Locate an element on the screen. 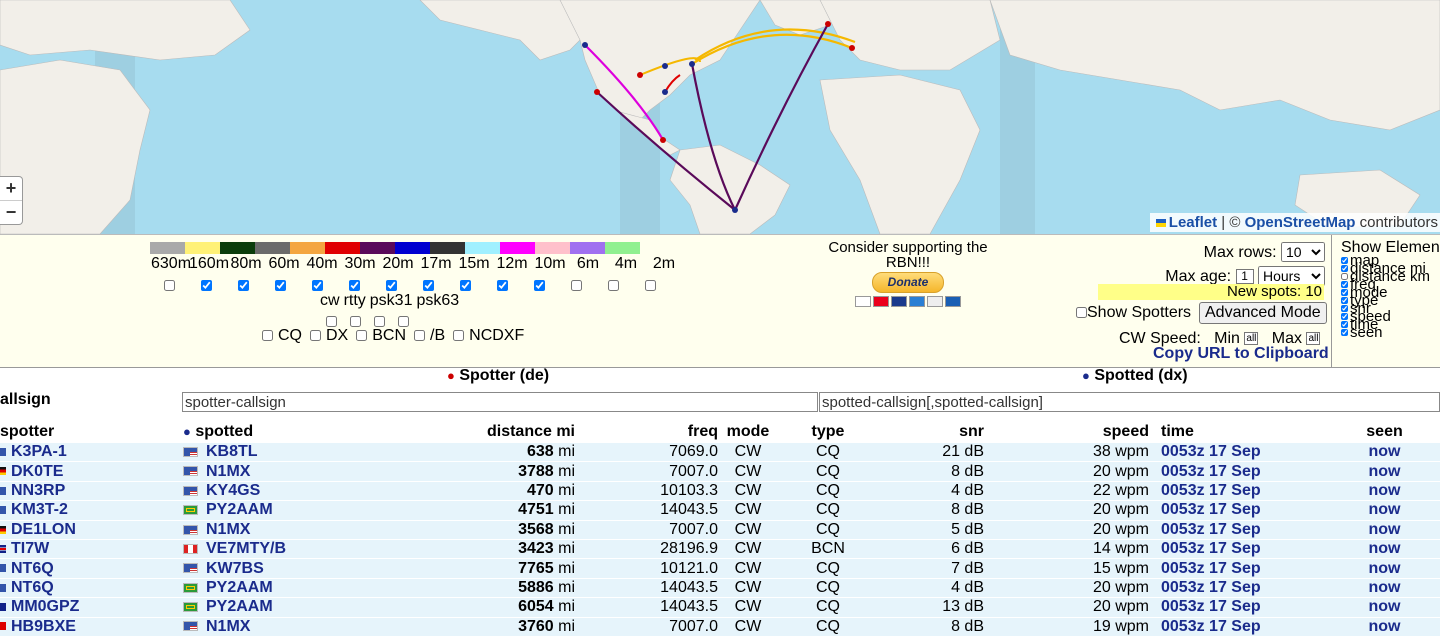 The height and width of the screenshot is (636, 1440). spotted-callsign-link: KW7BS is located at coordinates (235, 568).